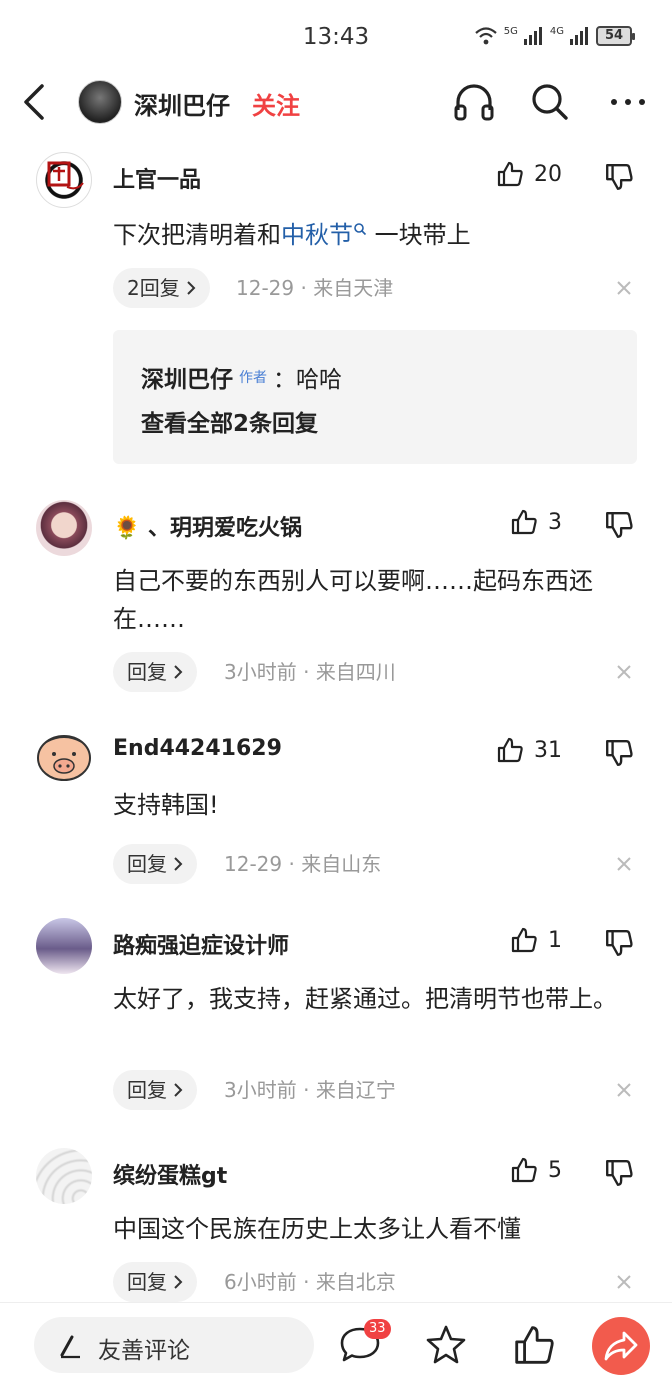  What do you see at coordinates (548, 174) in the screenshot?
I see `like-count: 20` at bounding box center [548, 174].